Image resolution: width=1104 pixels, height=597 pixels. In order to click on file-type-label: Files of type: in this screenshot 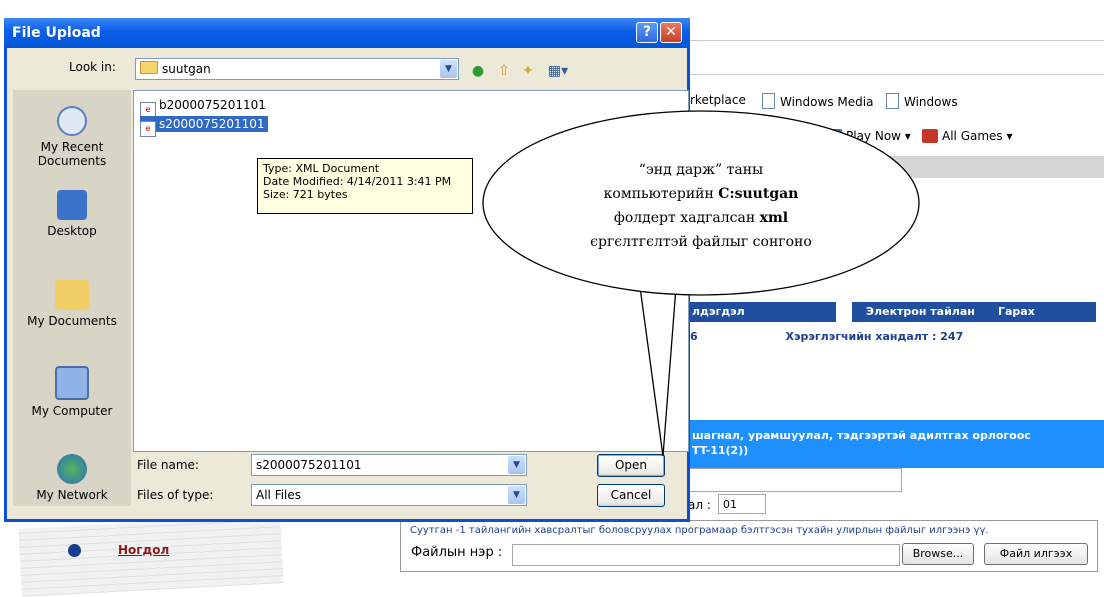, I will do `click(175, 495)`.